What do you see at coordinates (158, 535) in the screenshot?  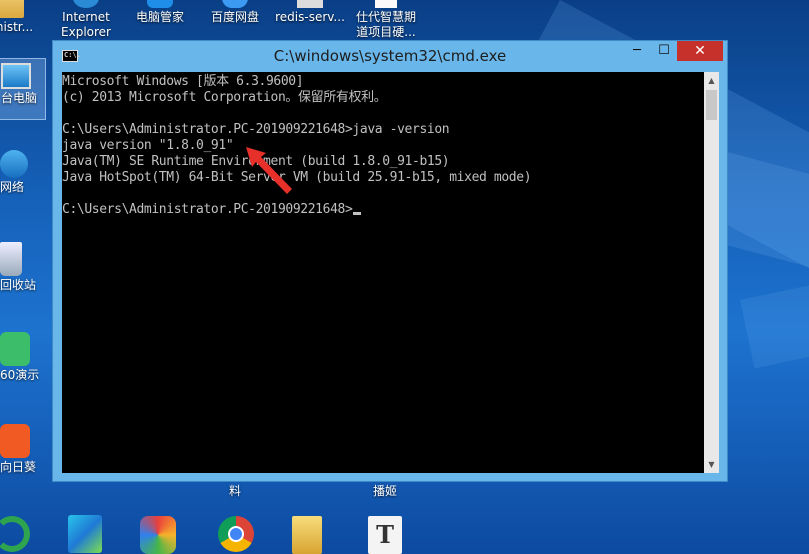 I see `colorful-app-icon` at bounding box center [158, 535].